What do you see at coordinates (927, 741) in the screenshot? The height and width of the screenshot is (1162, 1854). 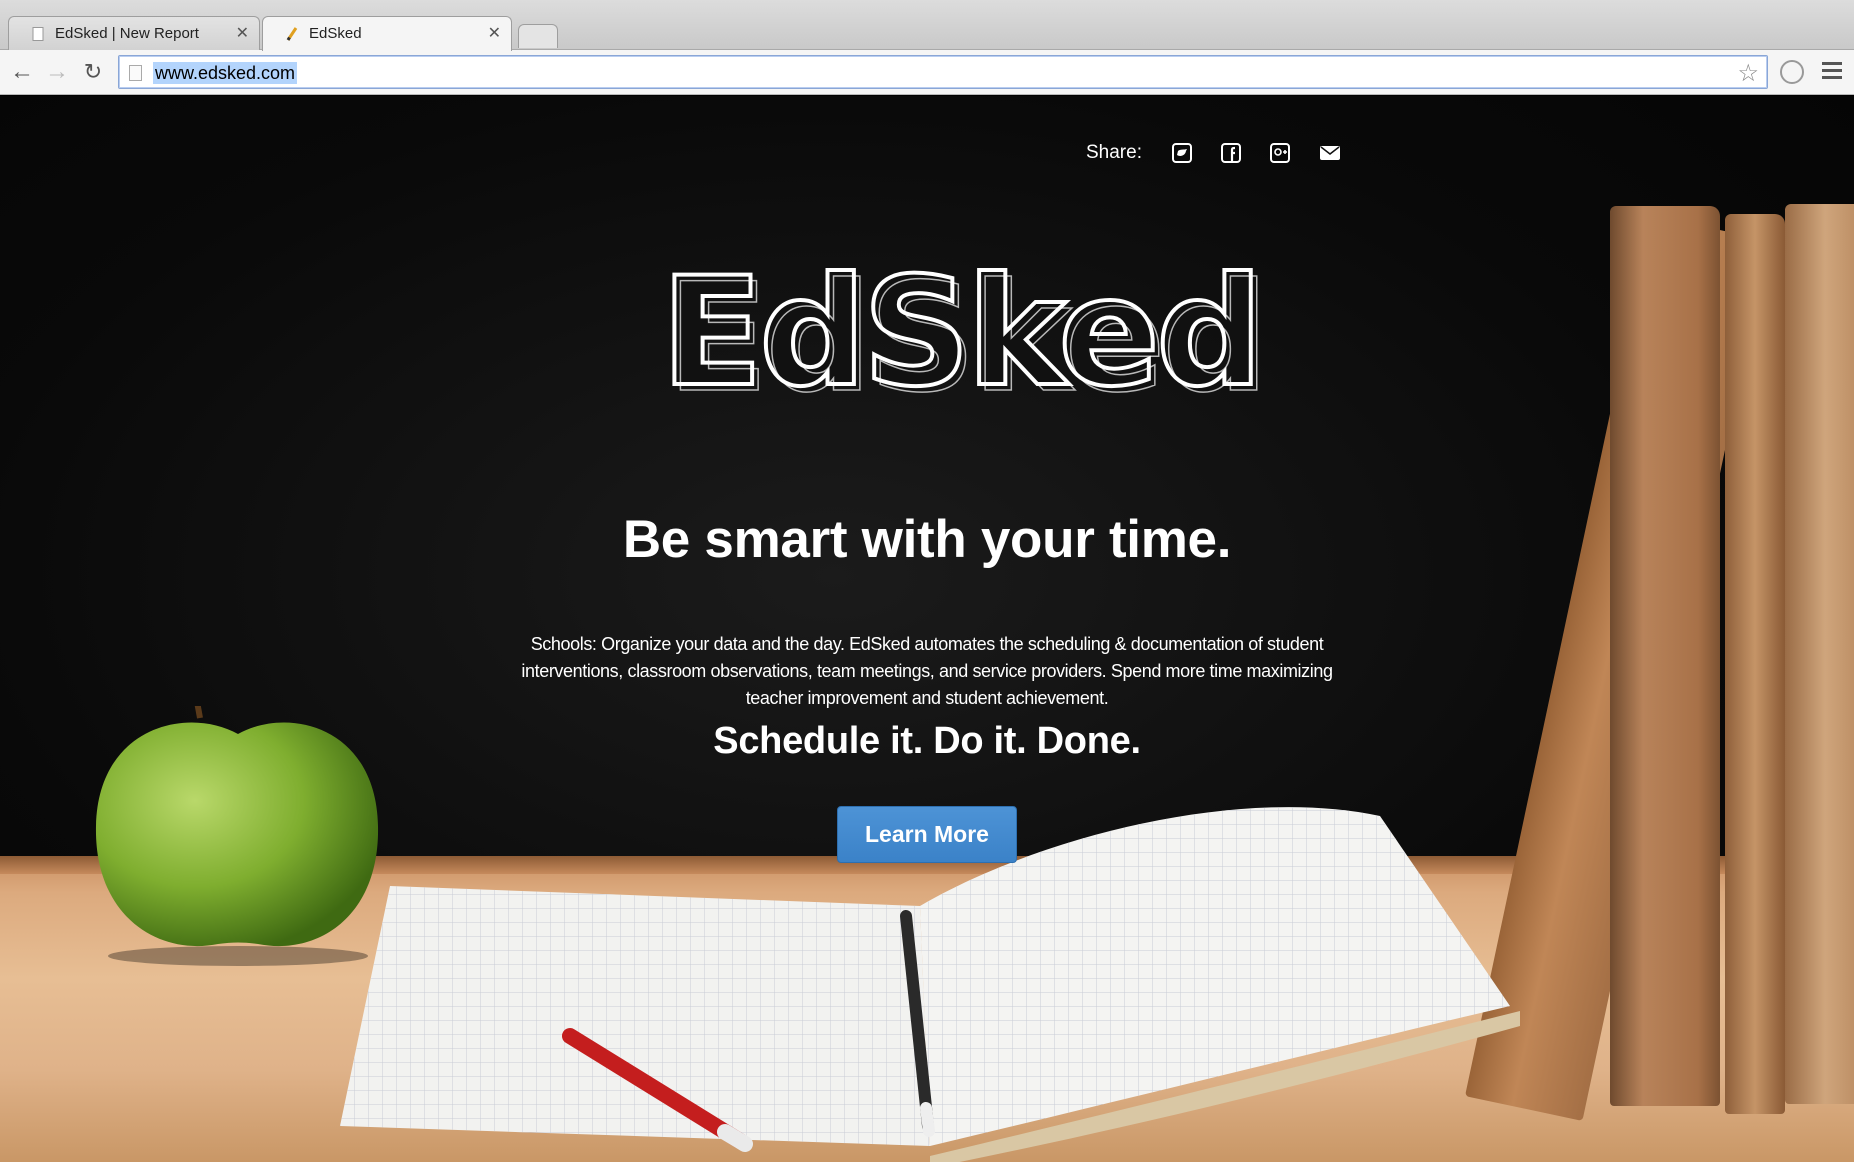 I see `page-tagline: Schedule it. Do it. Done.` at bounding box center [927, 741].